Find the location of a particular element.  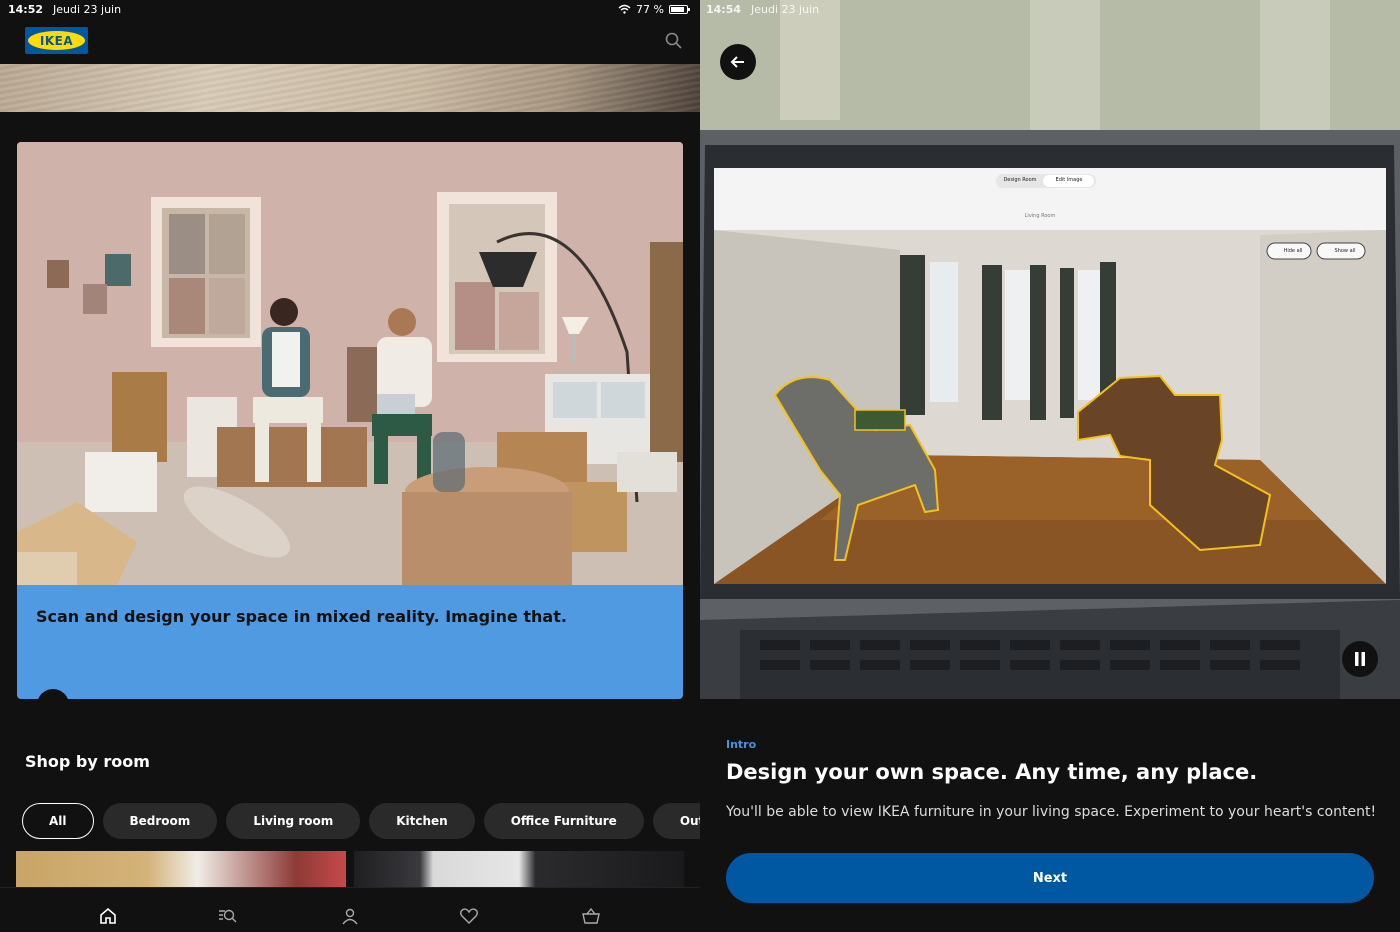

wifi-icon is located at coordinates (624, 9).